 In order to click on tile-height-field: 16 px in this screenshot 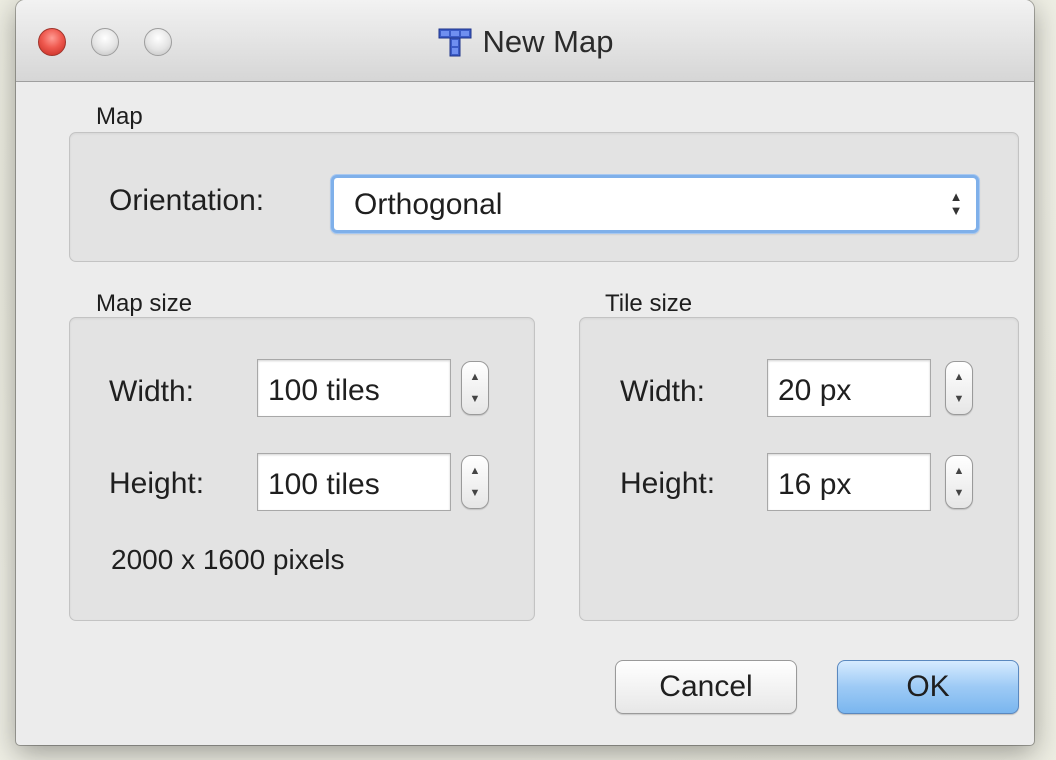, I will do `click(849, 482)`.